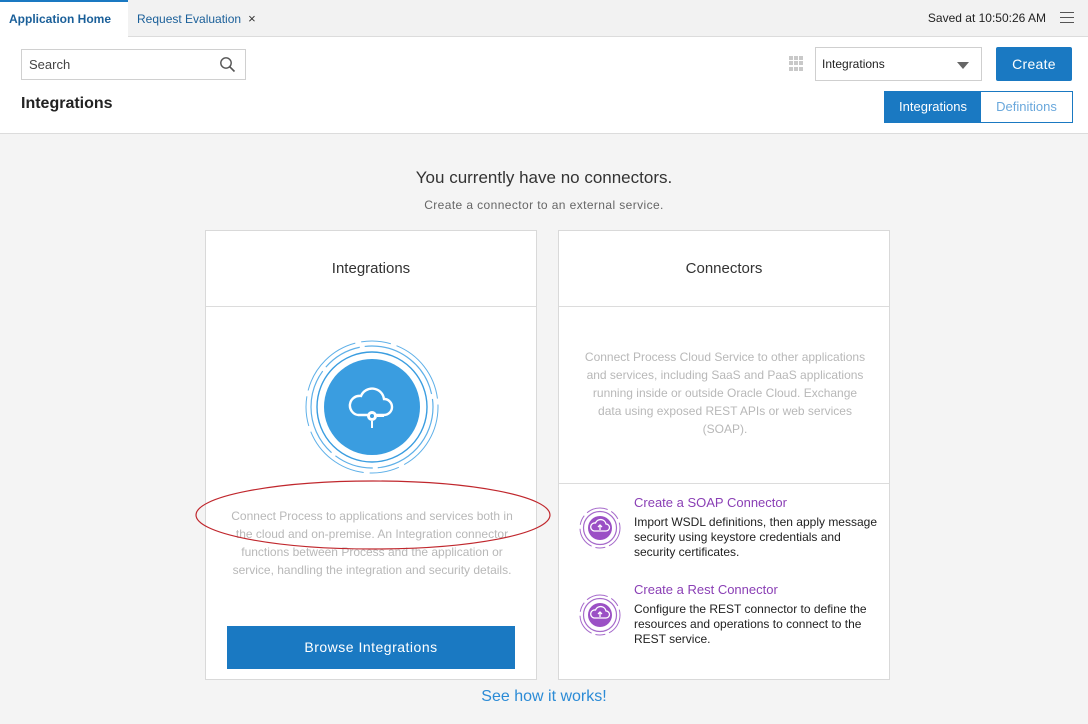 This screenshot has height=724, width=1088. What do you see at coordinates (710, 502) in the screenshot?
I see `soap-connector-link: Create a SOAP Connector` at bounding box center [710, 502].